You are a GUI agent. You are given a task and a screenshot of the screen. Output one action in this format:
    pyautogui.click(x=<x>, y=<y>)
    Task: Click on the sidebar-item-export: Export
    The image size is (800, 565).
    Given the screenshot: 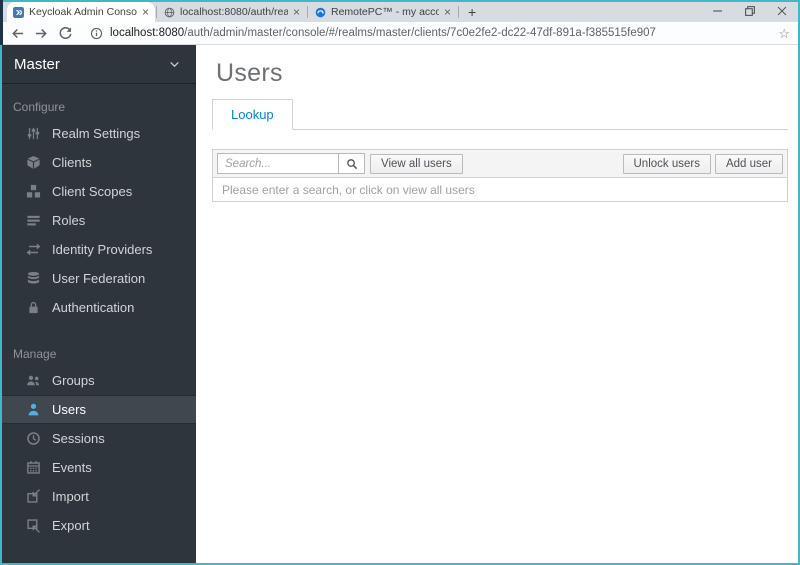 What is the action you would take?
    pyautogui.click(x=98, y=525)
    